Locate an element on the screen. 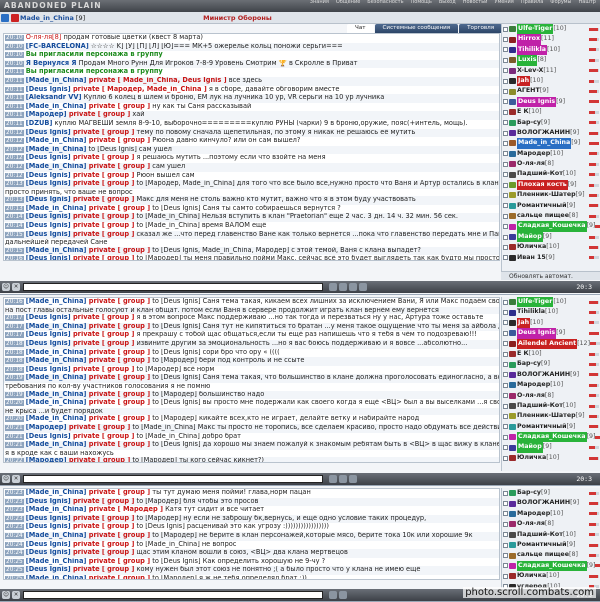 This screenshot has height=602, width=600. player-name: Сладкая_Кошечка is located at coordinates (552, 566).